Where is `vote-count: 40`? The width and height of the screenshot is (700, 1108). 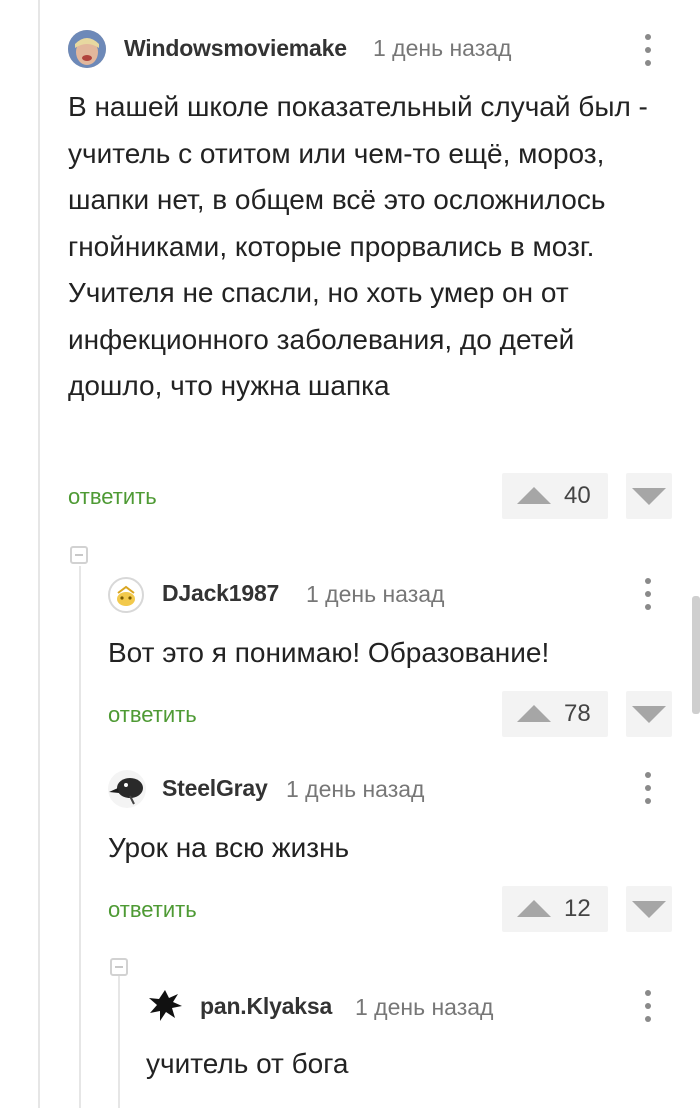
vote-count: 40 is located at coordinates (577, 495).